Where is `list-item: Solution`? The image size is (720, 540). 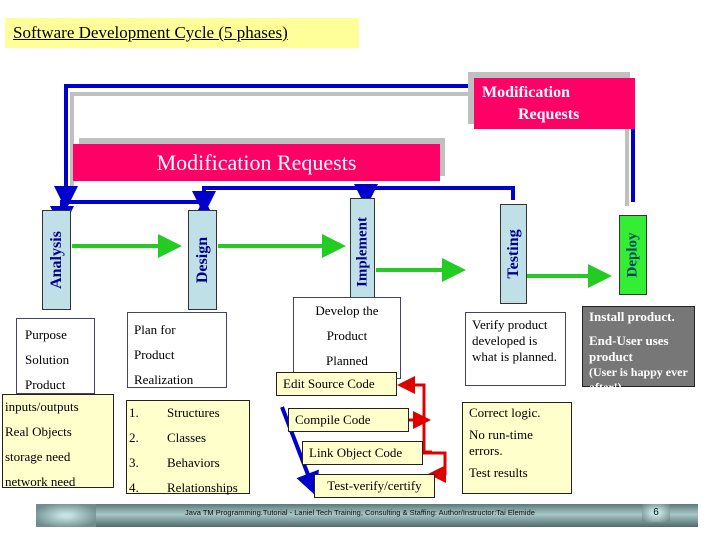
list-item: Solution is located at coordinates (47, 359).